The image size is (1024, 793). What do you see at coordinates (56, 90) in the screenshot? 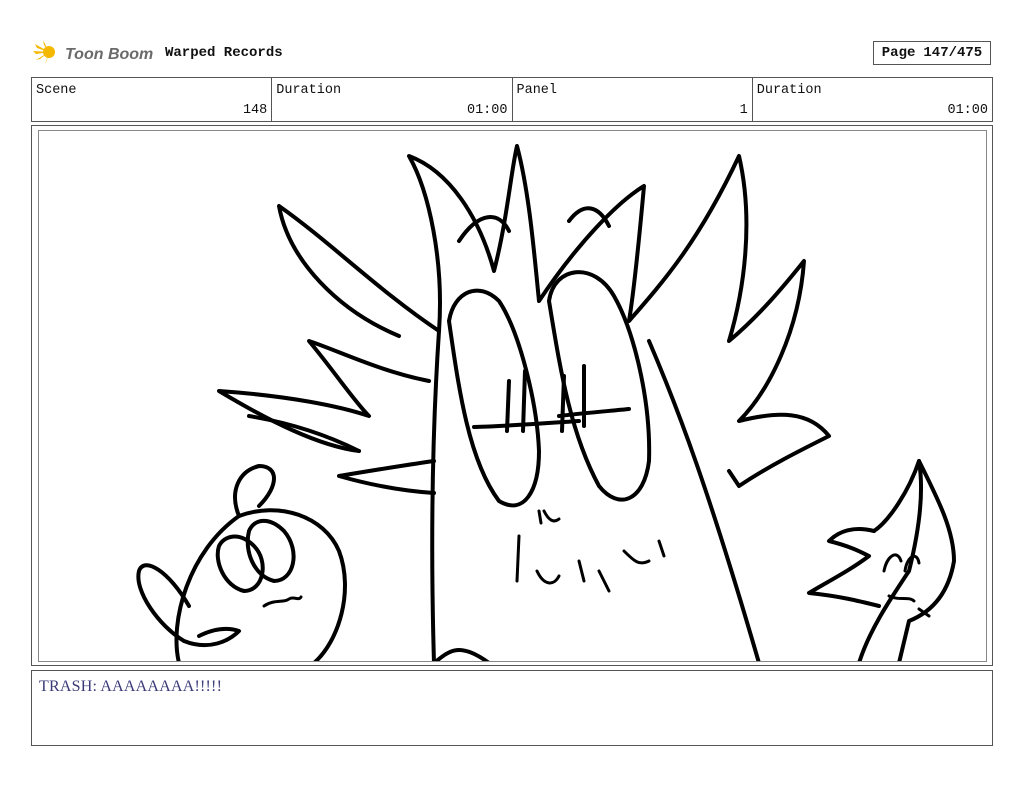
I see `scene-label: Scene` at bounding box center [56, 90].